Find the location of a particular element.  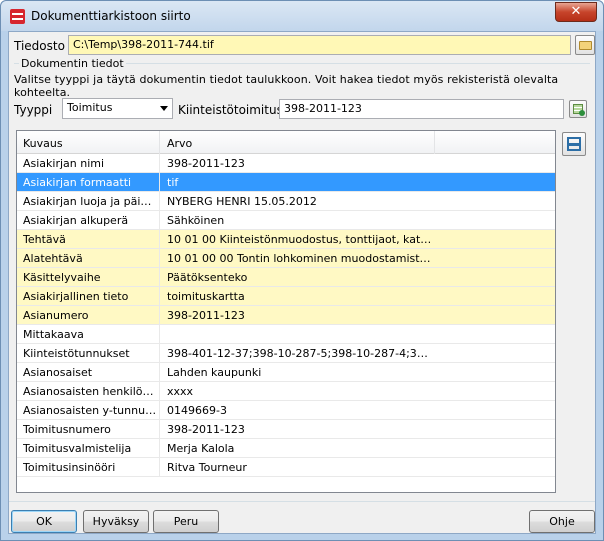

cell-kuvaus: Mittakaava is located at coordinates (53, 334).